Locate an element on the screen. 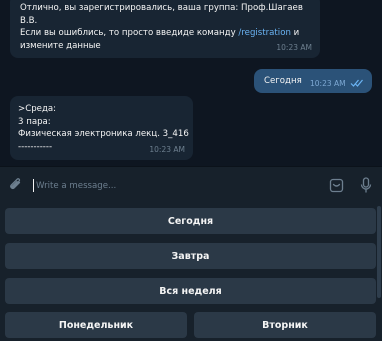  sticker-icon is located at coordinates (336, 185).